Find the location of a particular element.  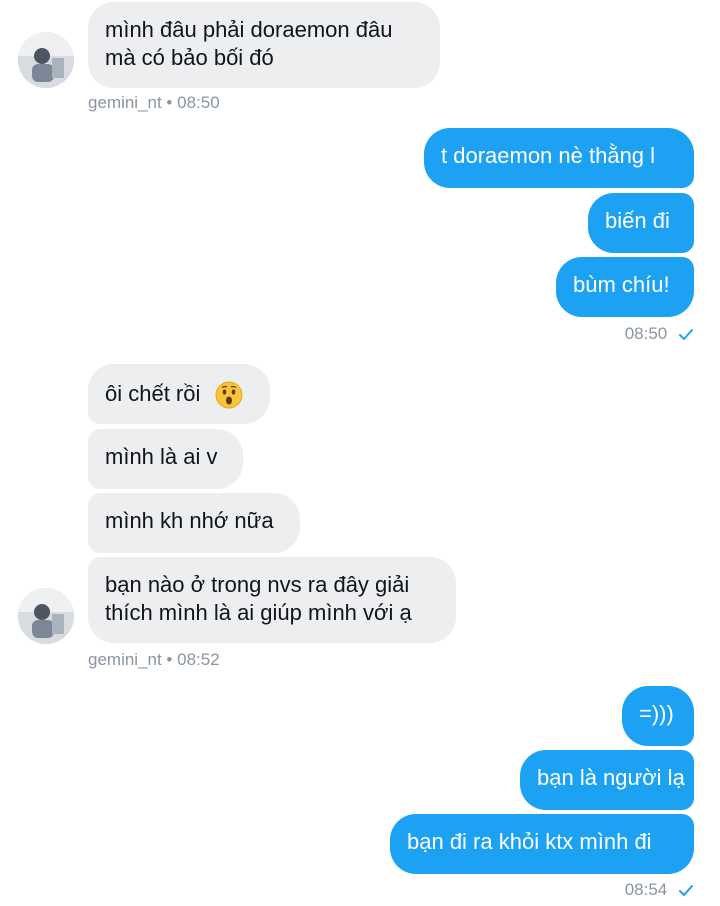

message-bubble-outgoing: t doraemon nè thằng l is located at coordinates (559, 158).